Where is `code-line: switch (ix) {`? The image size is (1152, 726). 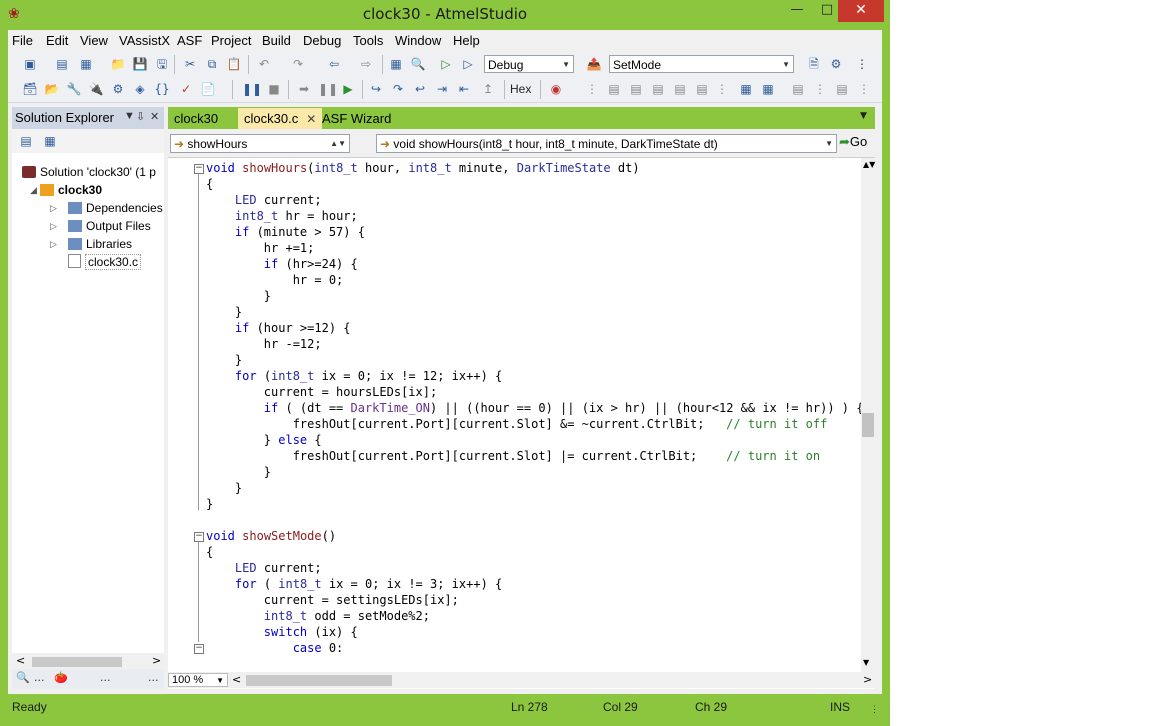 code-line: switch (ix) { is located at coordinates (533, 632).